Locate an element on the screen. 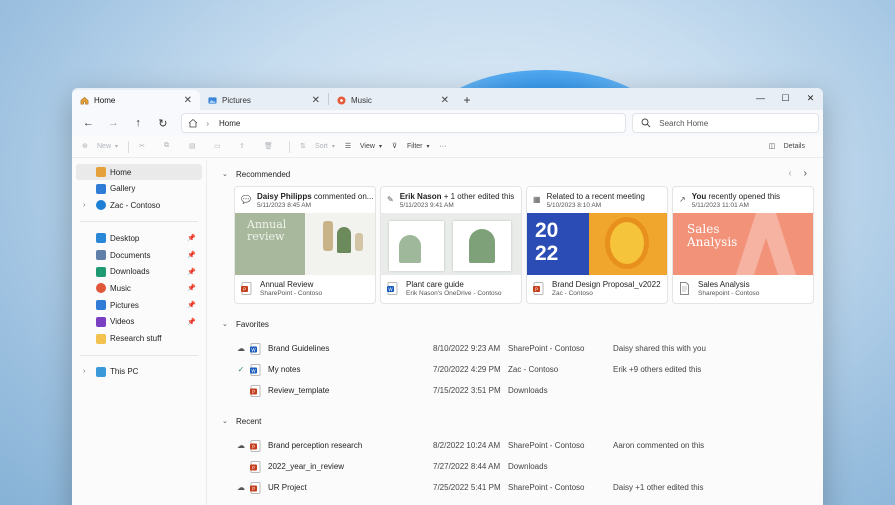 Image resolution: width=895 pixels, height=505 pixels. cut-button: ✂ is located at coordinates (146, 147).